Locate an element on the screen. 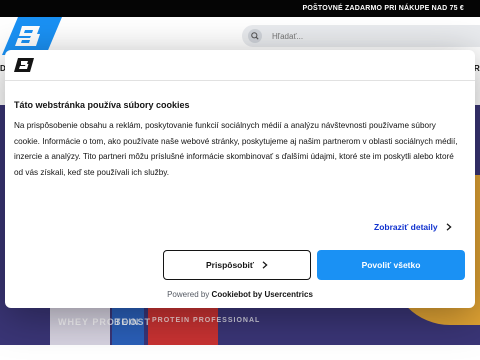 The image size is (480, 360). show-details-label: Zobraziť detaily is located at coordinates (406, 227).